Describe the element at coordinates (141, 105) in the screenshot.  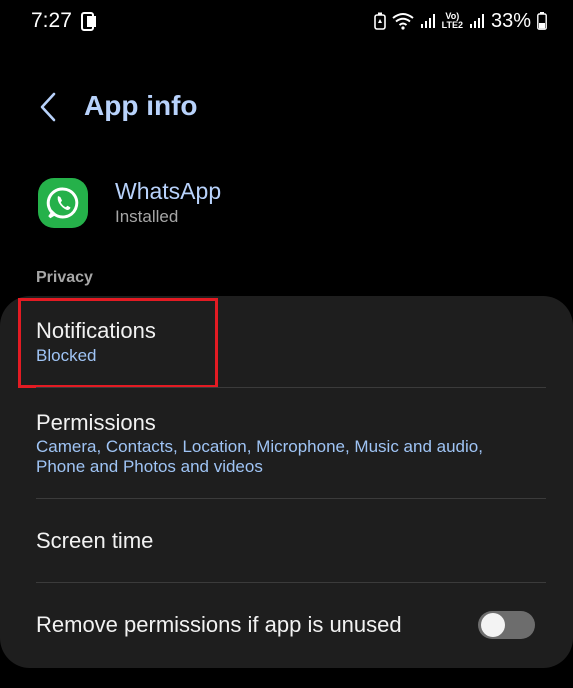
I see `page-title: App info` at that location.